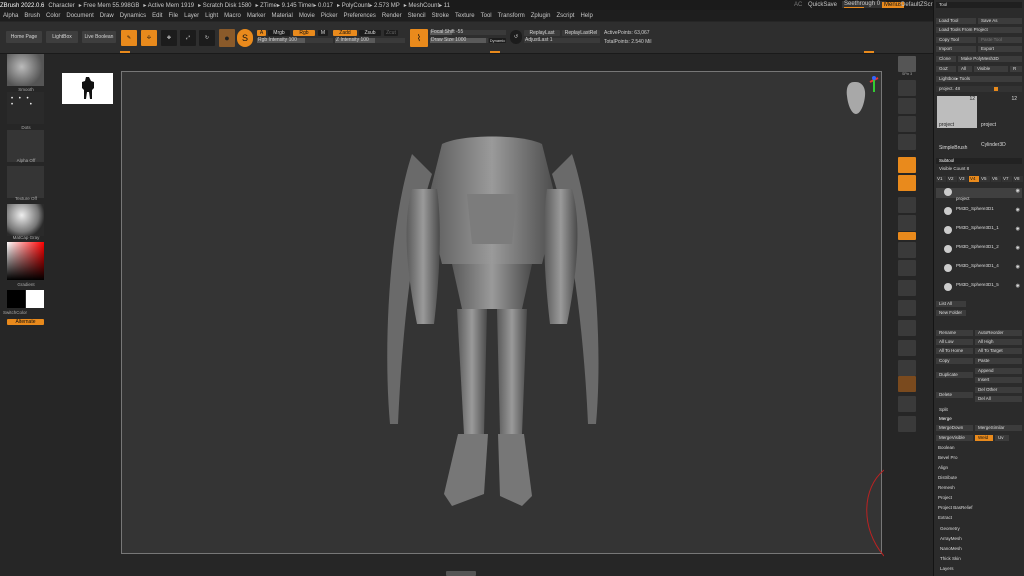 The image size is (1024, 576). I want to click on rotate-view-button, so click(907, 308).